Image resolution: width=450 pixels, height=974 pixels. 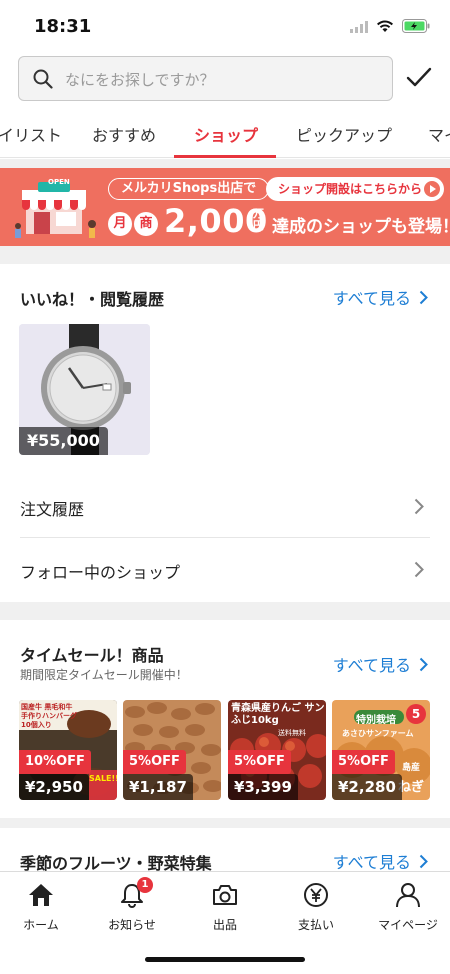 I want to click on time-sale-see-all-link: すべて見る, so click(x=380, y=664).